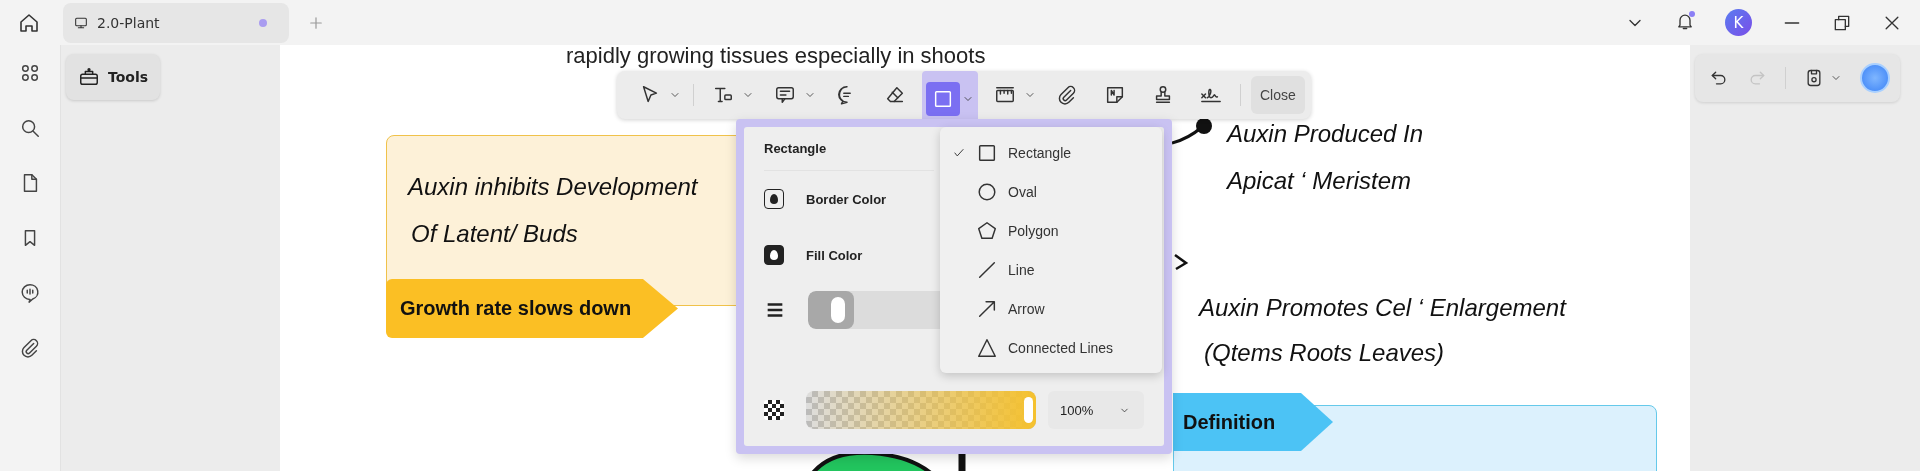 This screenshot has height=471, width=1920. What do you see at coordinates (849, 149) in the screenshot?
I see `panel-title: Rectangle` at bounding box center [849, 149].